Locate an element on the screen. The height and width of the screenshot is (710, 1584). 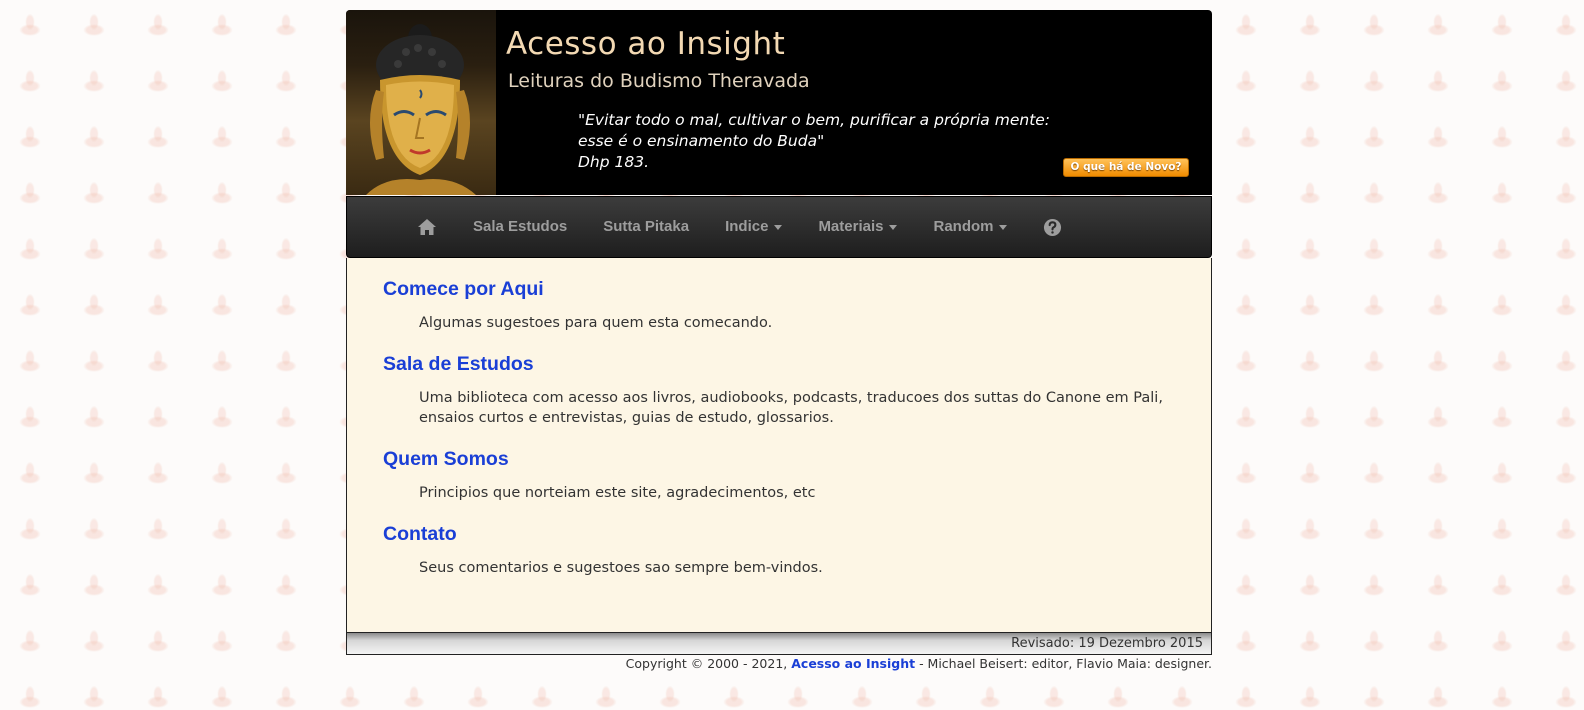
copyright-site-link: Acesso ao Insight is located at coordinates (853, 663).